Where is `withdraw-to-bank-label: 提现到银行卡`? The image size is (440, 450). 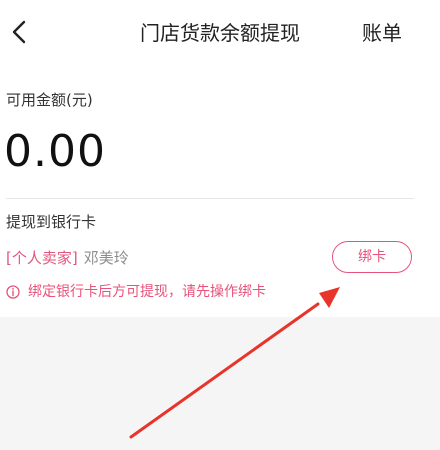 withdraw-to-bank-label: 提现到银行卡 is located at coordinates (51, 222).